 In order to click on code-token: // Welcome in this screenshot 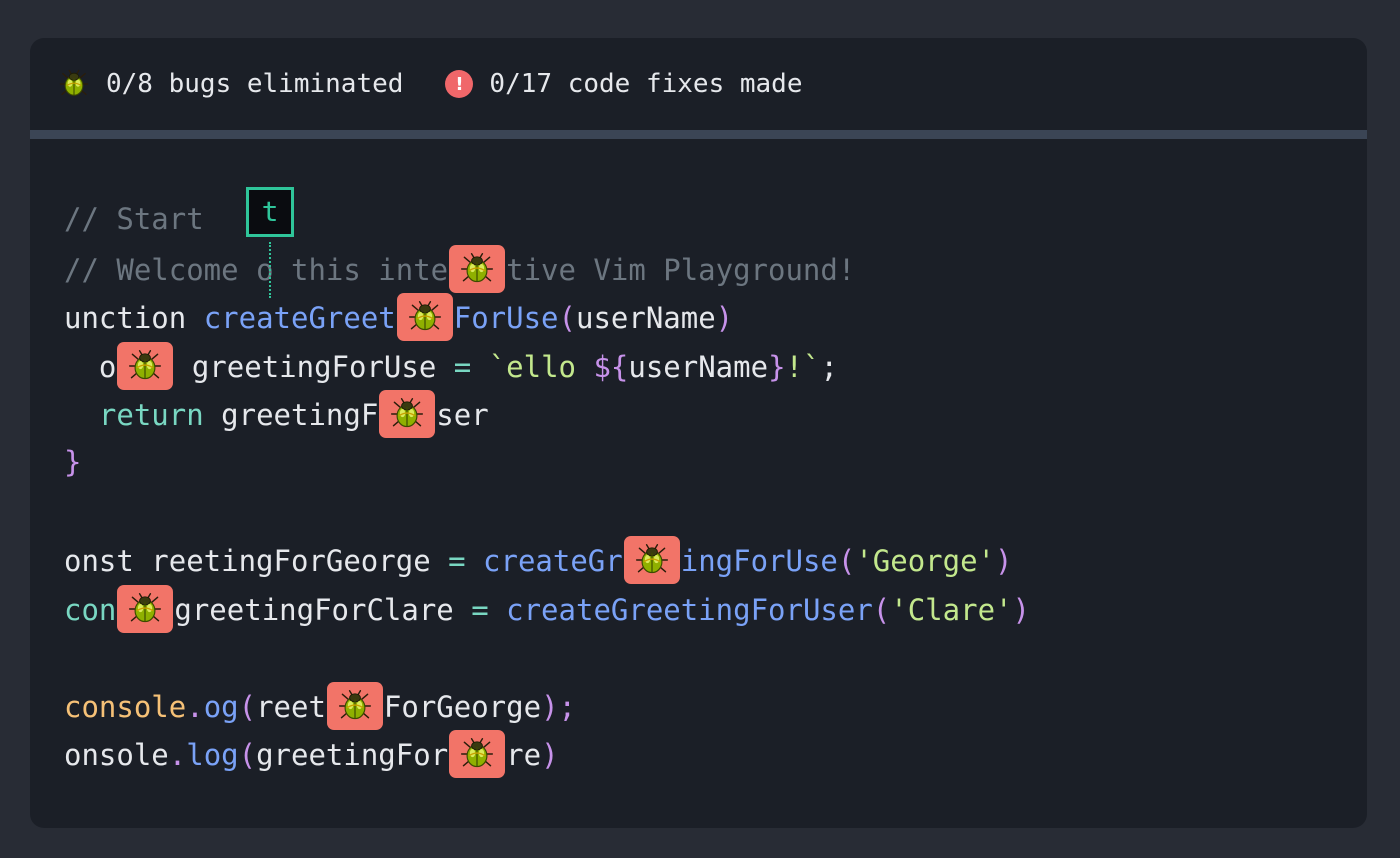, I will do `click(160, 270)`.